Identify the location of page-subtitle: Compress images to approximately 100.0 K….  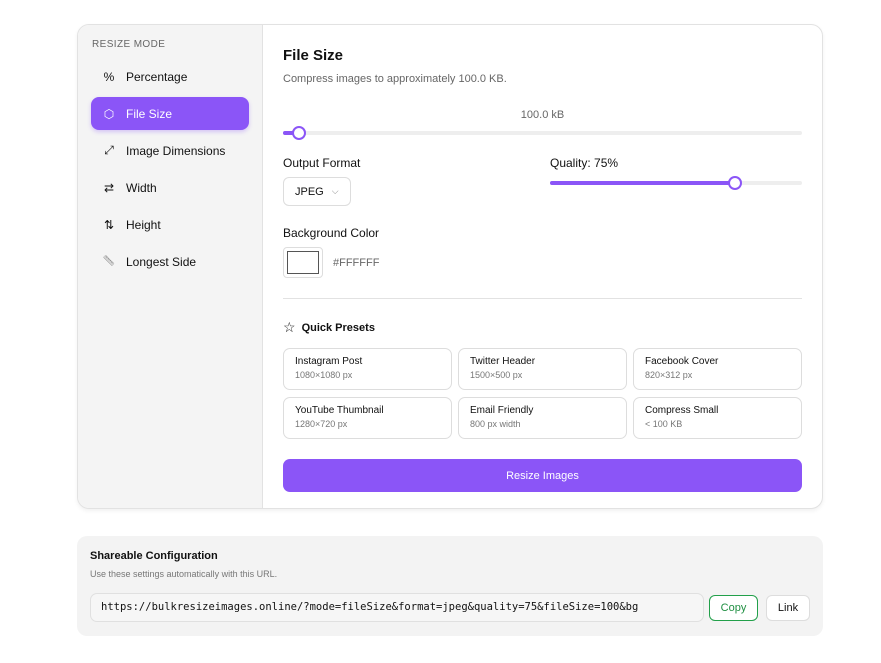
(395, 79).